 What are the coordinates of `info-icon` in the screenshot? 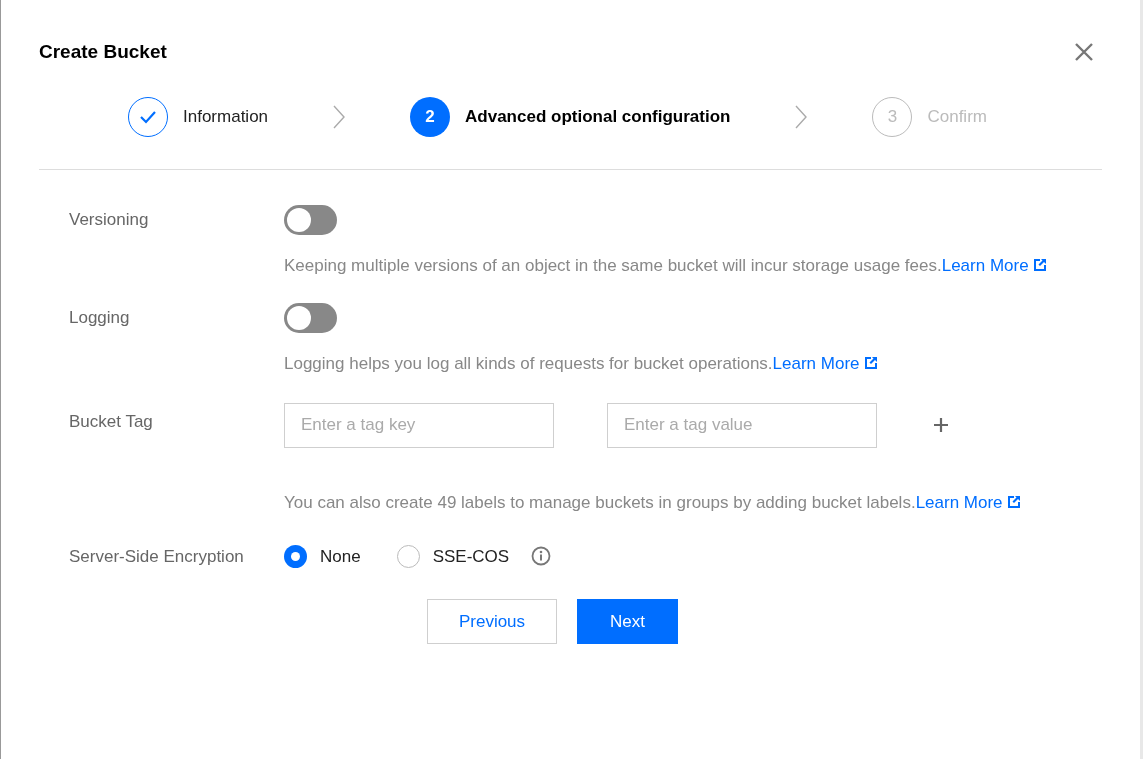 It's located at (541, 556).